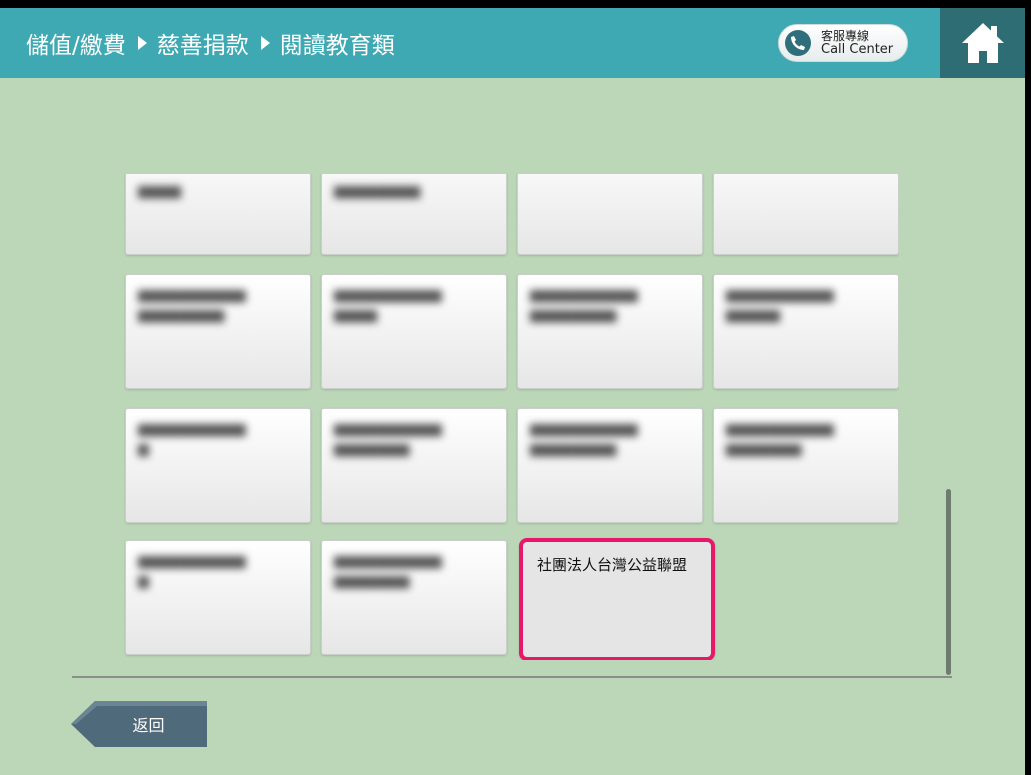 Image resolution: width=1031 pixels, height=775 pixels. Describe the element at coordinates (218, 214) in the screenshot. I see `charity-tile: ▆▆▆▆` at that location.